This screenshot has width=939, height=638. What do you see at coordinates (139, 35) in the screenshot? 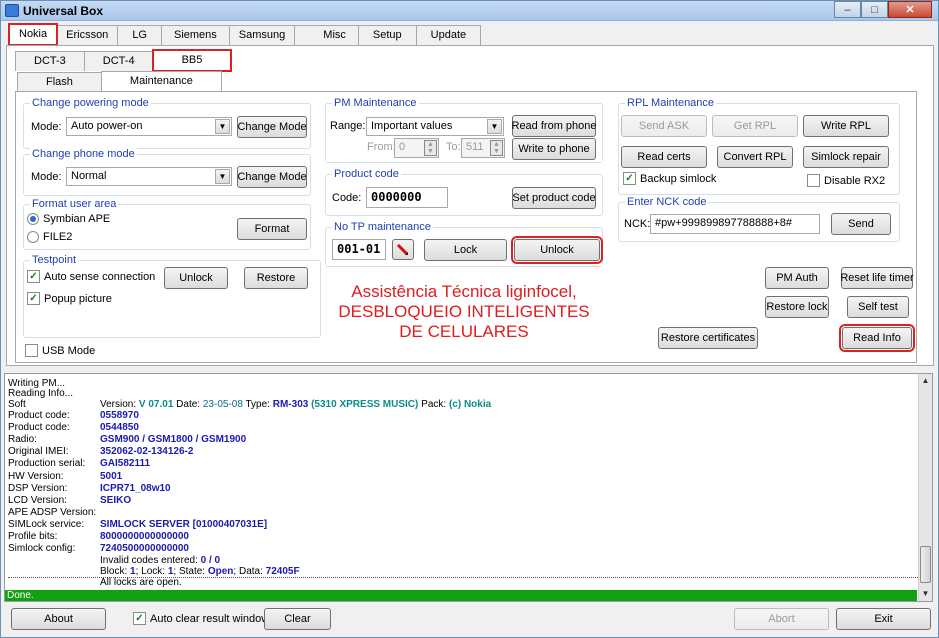
I see `tab-lg: LG` at bounding box center [139, 35].